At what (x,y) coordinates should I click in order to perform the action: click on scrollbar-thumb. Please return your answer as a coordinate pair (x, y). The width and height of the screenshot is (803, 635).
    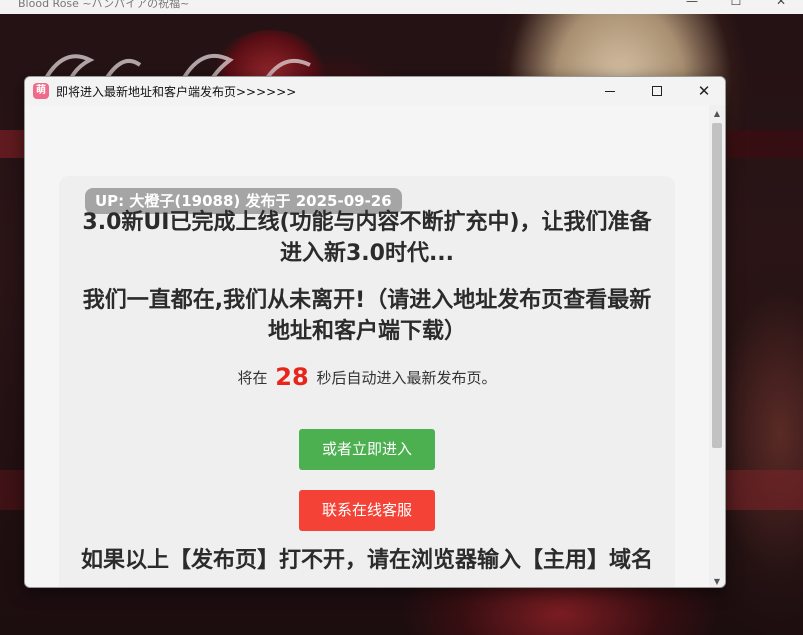
    Looking at the image, I should click on (717, 285).